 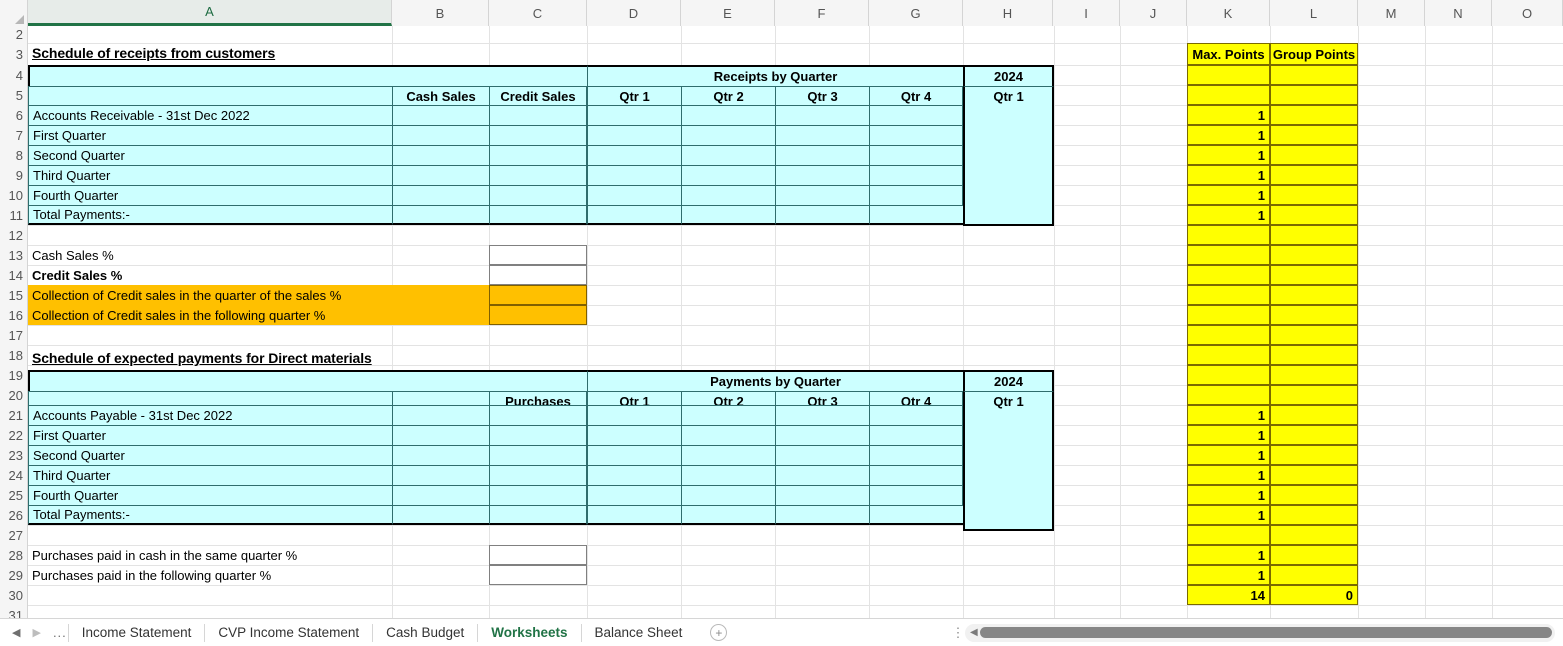 I want to click on receipts-cell-C9, so click(x=538, y=175).